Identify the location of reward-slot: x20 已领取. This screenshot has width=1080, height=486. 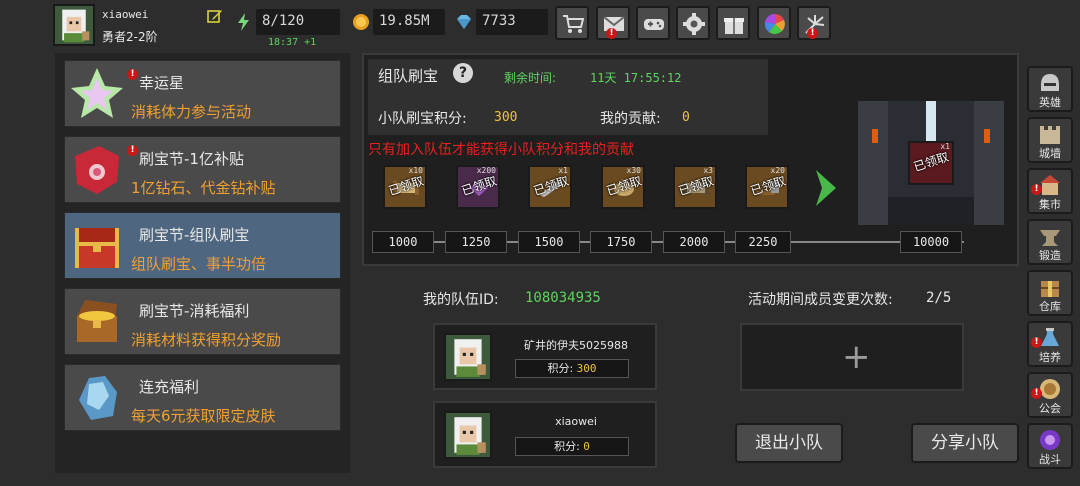
(767, 187).